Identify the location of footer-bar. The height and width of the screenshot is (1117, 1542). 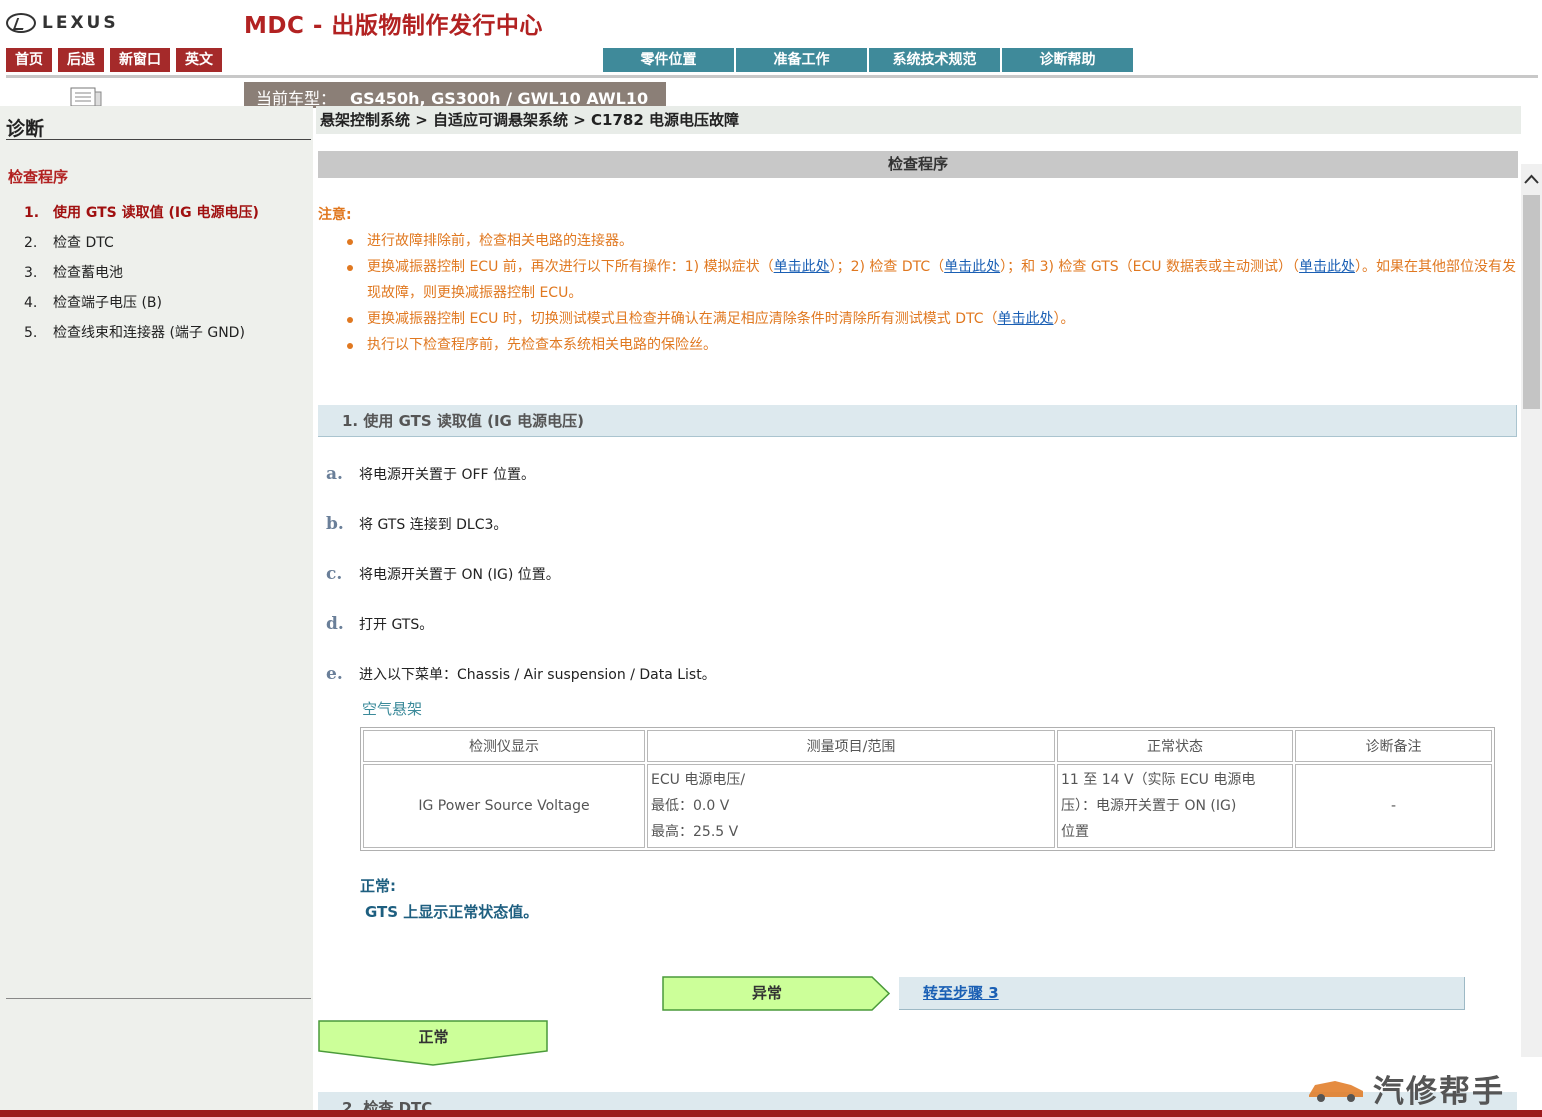
(771, 1113).